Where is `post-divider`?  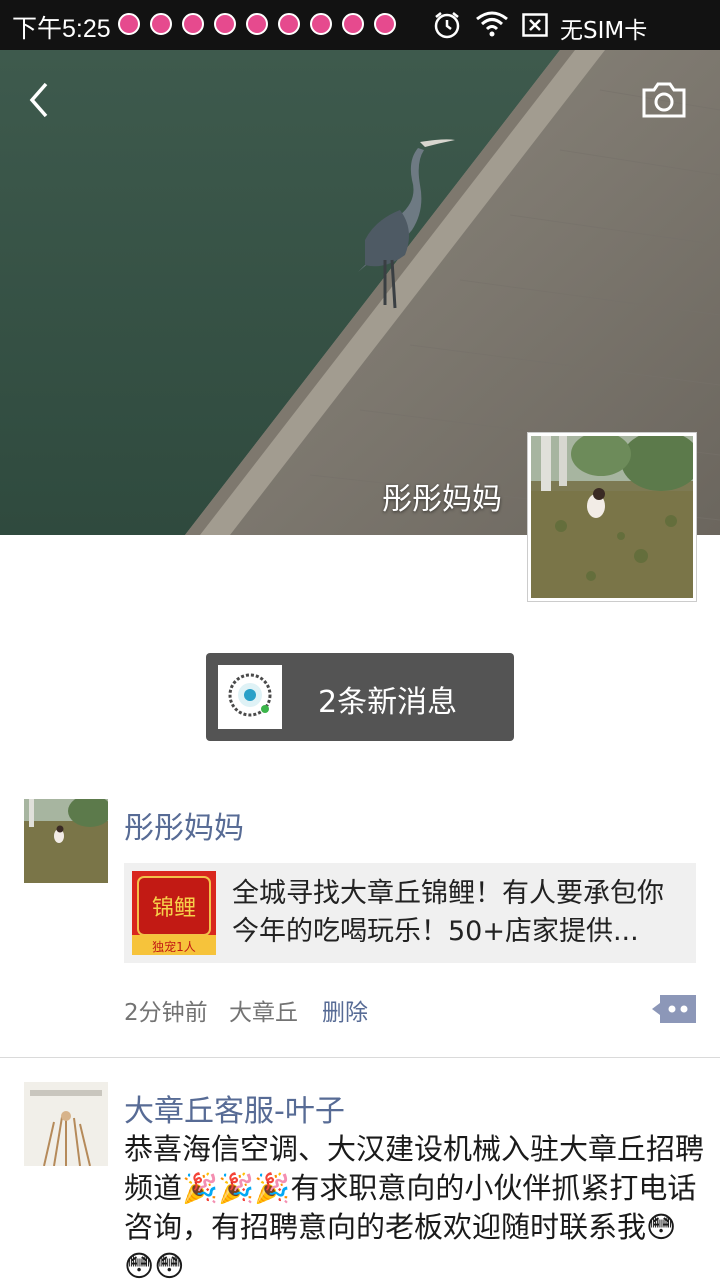 post-divider is located at coordinates (360, 1057).